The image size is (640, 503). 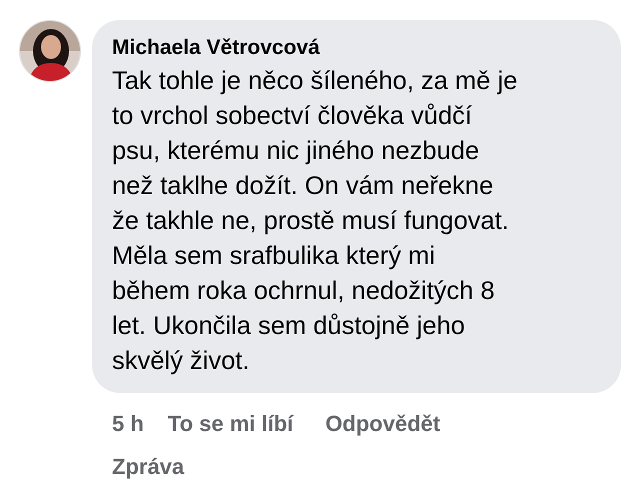 What do you see at coordinates (128, 424) in the screenshot?
I see `comment-time: 5 h` at bounding box center [128, 424].